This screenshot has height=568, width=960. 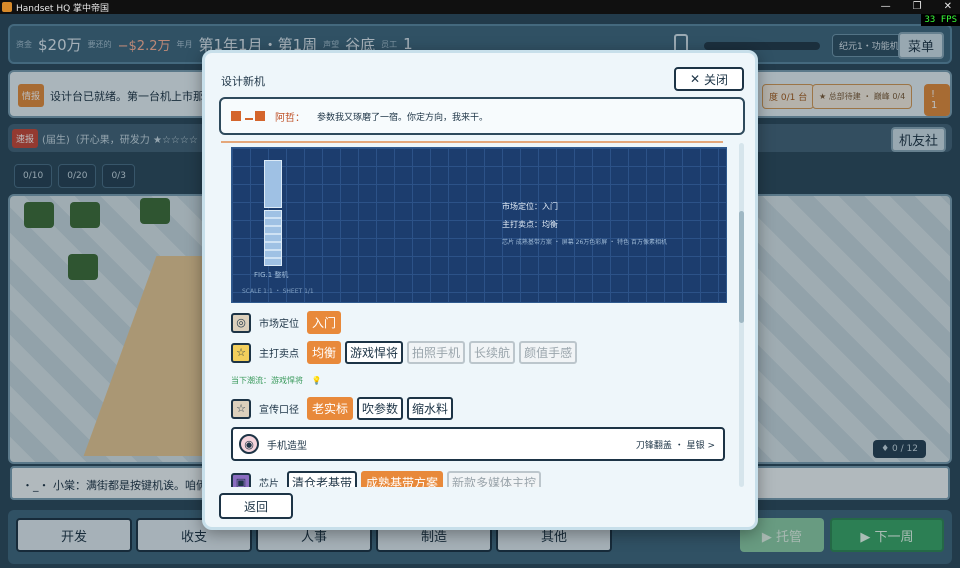 I want to click on slogan-option-hype: 吹参数, so click(x=380, y=408).